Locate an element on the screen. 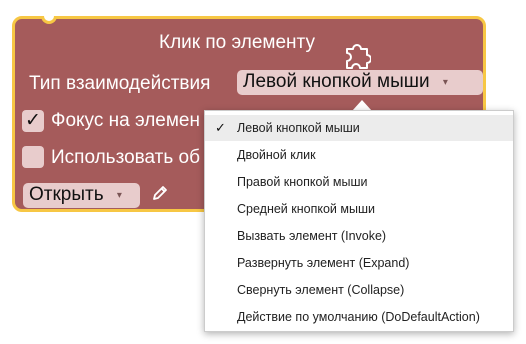  open-dropdown-value: Открыть is located at coordinates (66, 194).